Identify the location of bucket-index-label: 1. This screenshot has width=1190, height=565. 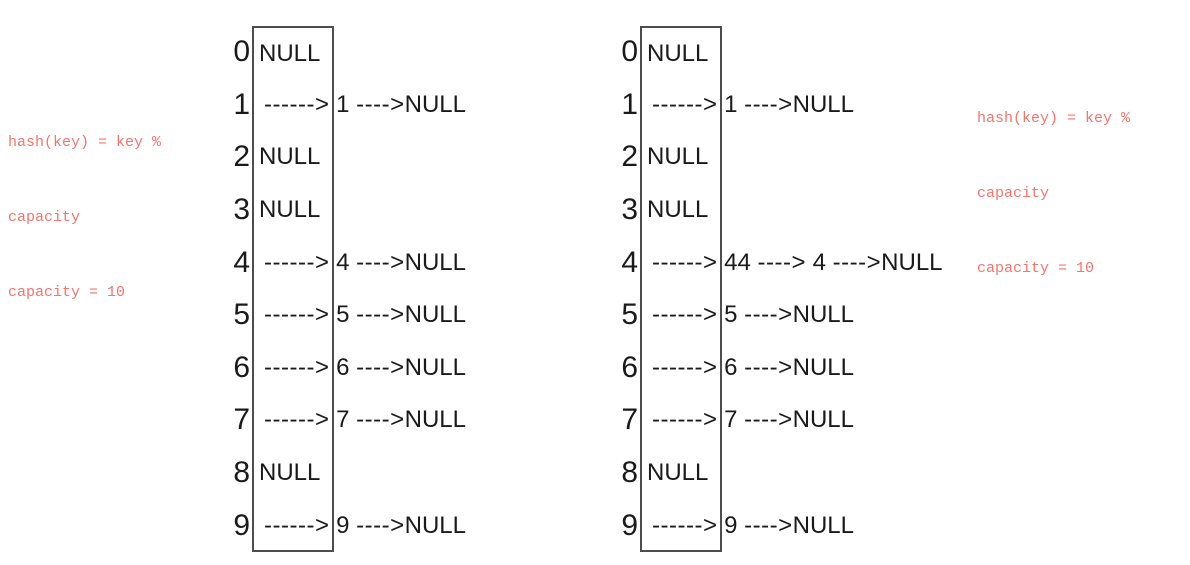
(629, 104).